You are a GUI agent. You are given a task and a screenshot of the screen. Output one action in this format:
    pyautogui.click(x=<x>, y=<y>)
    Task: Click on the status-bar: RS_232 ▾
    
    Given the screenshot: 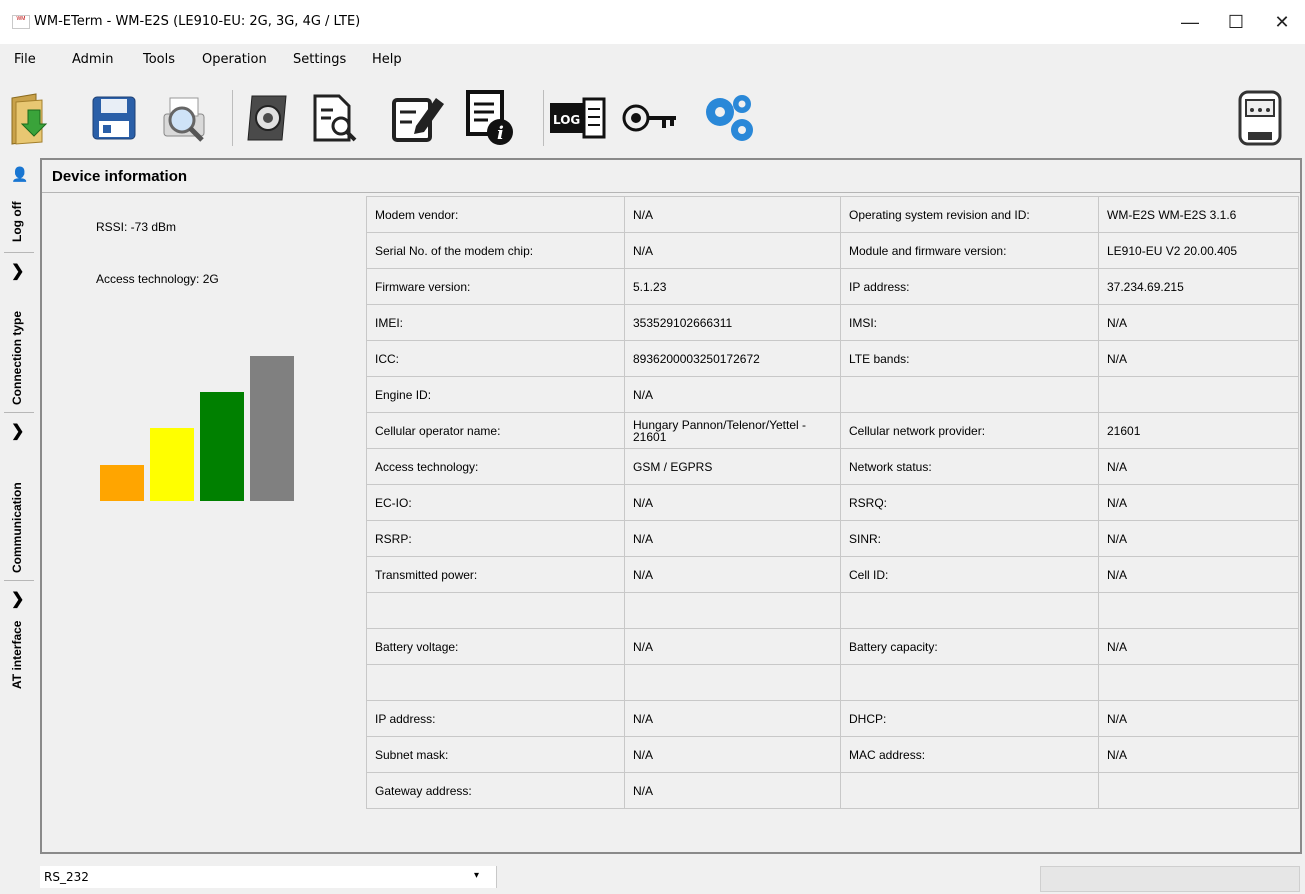 What is the action you would take?
    pyautogui.click(x=652, y=877)
    